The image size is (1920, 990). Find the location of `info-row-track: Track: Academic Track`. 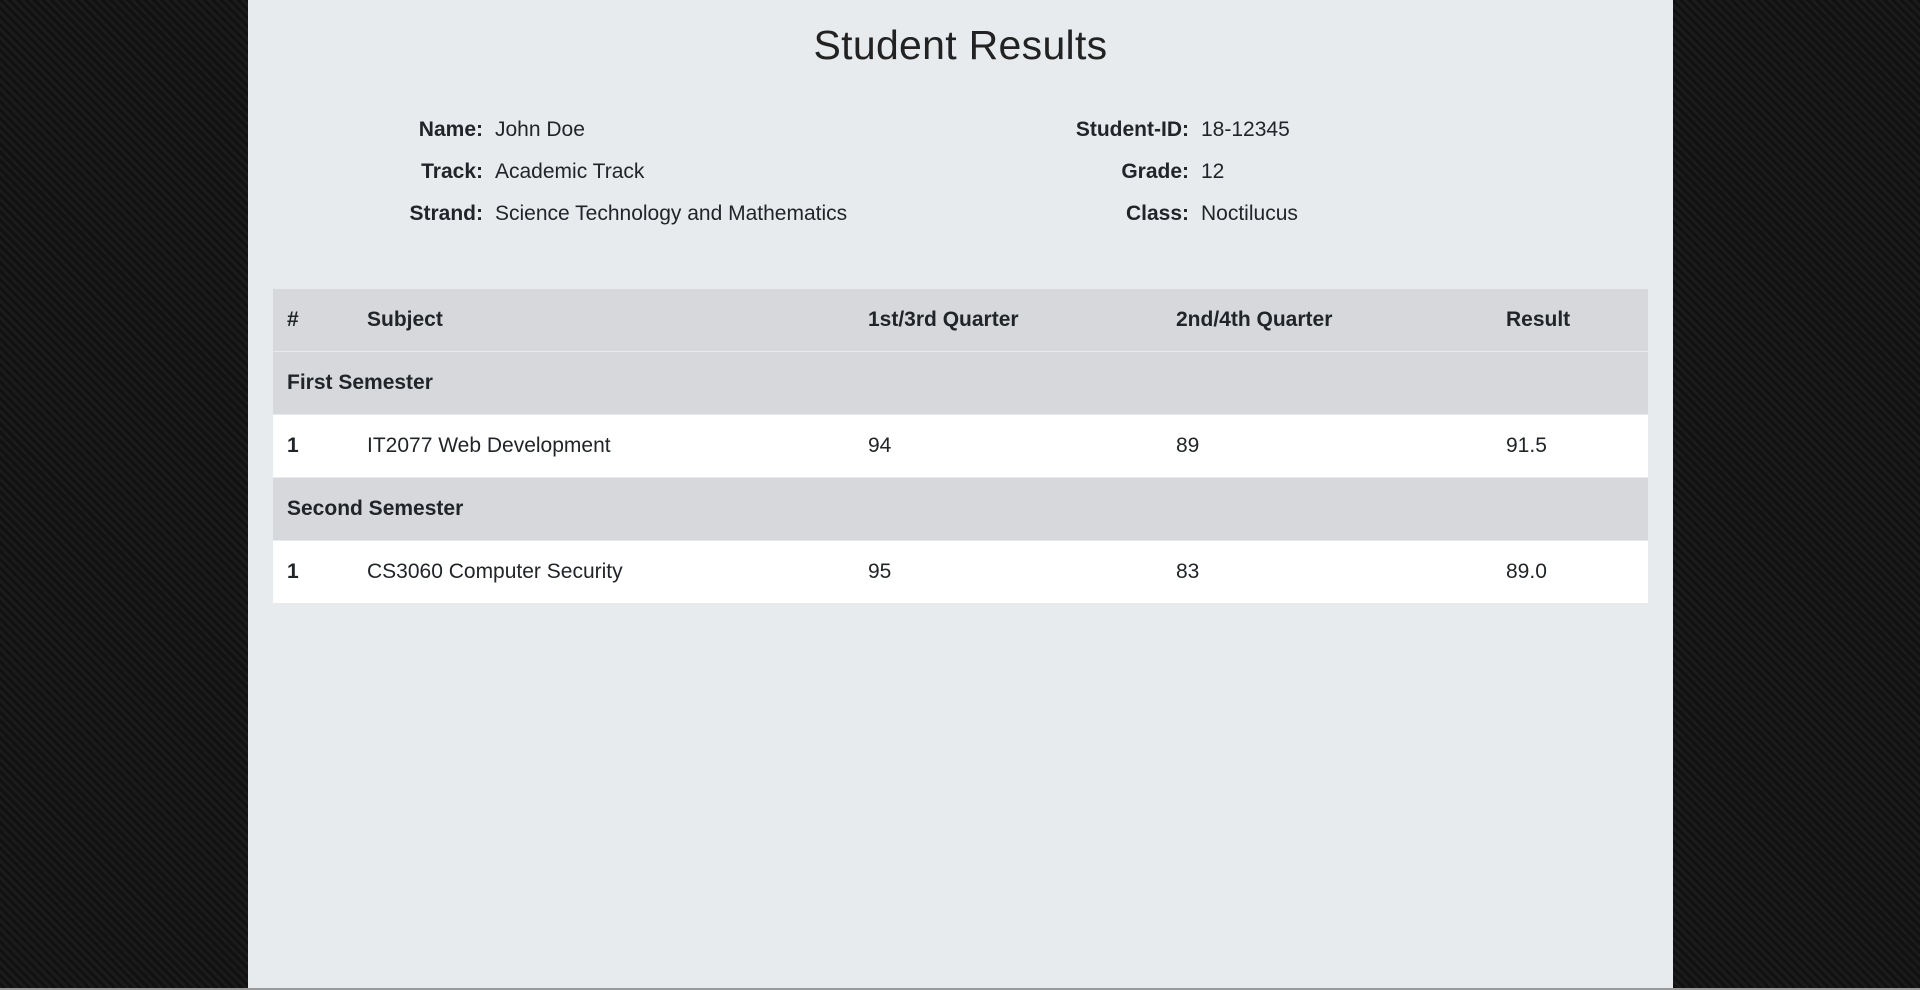

info-row-track: Track: Academic Track is located at coordinates (547, 181).